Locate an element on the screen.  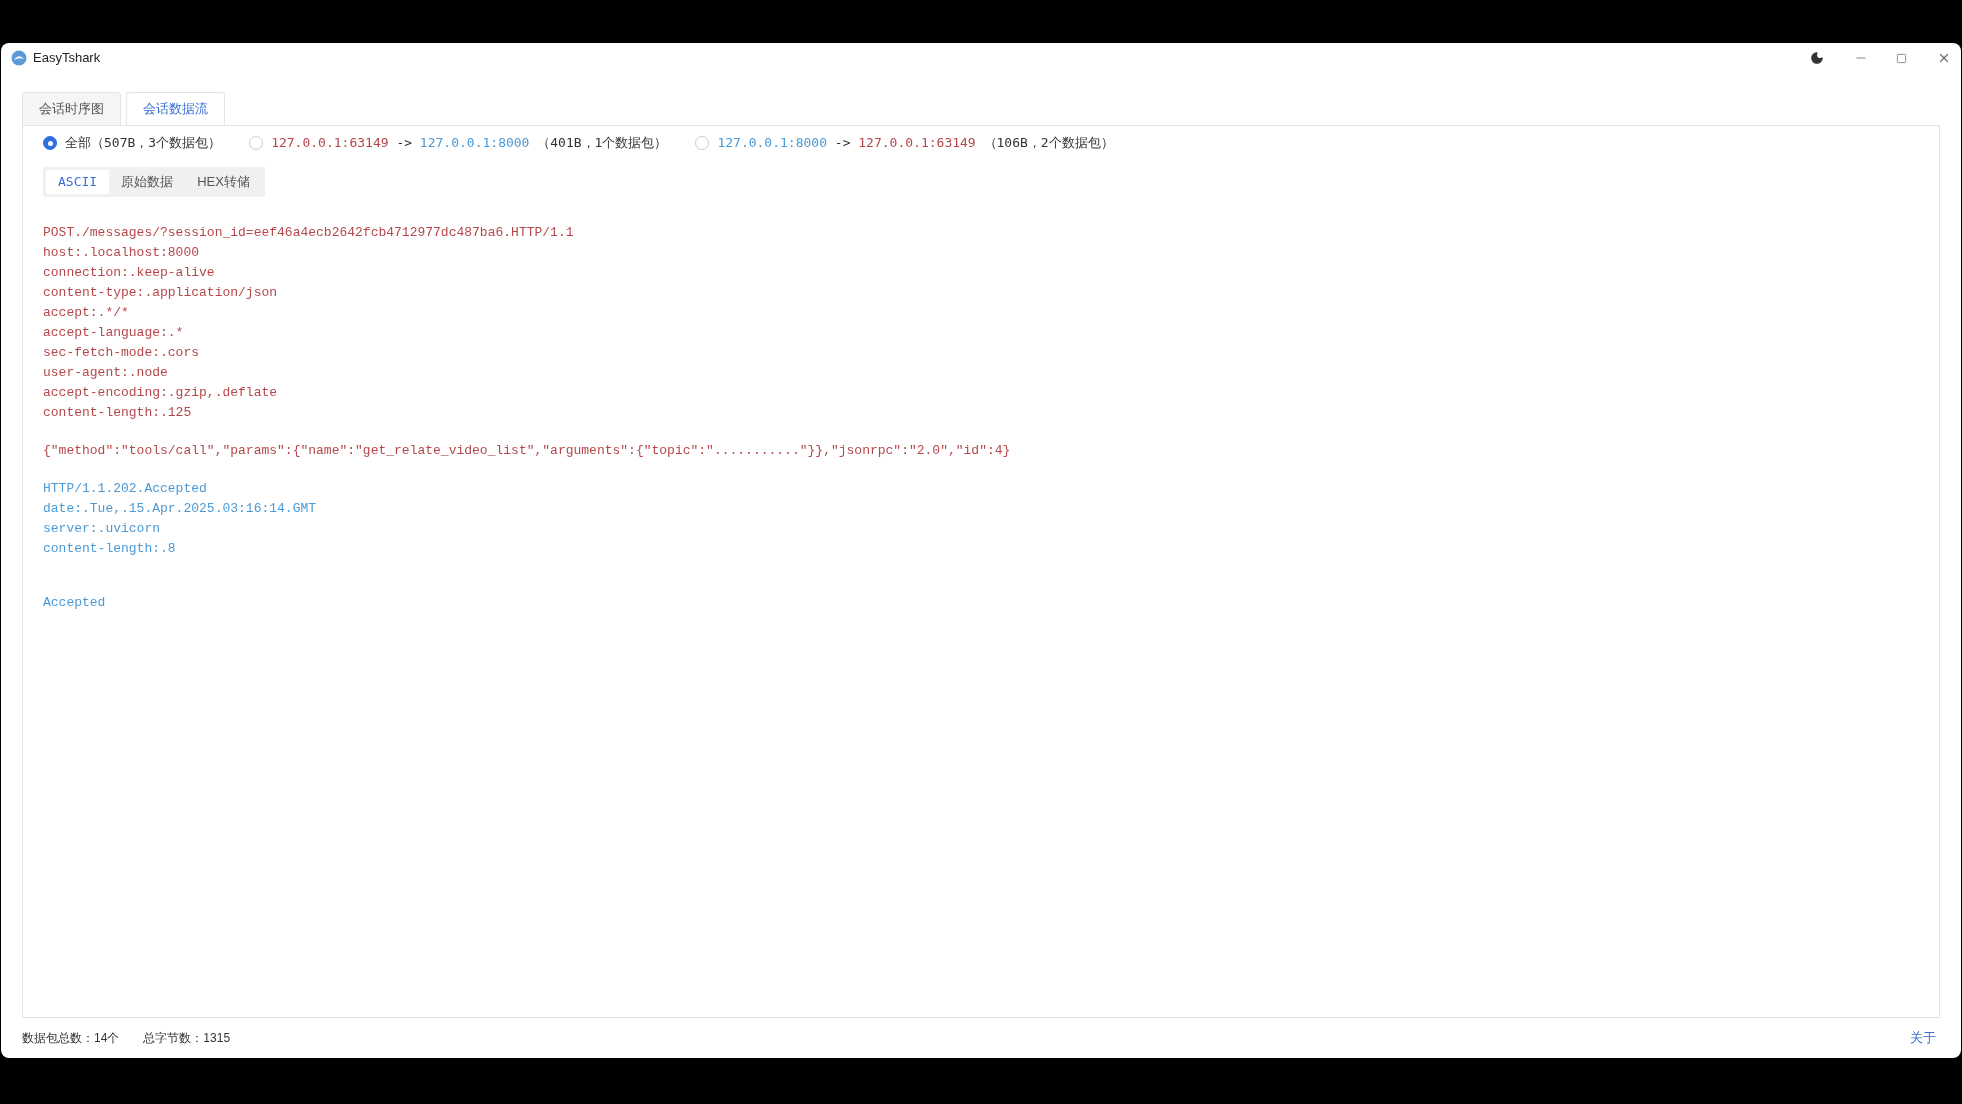
stream-text-line: accept-language:.* is located at coordinates (113, 333).